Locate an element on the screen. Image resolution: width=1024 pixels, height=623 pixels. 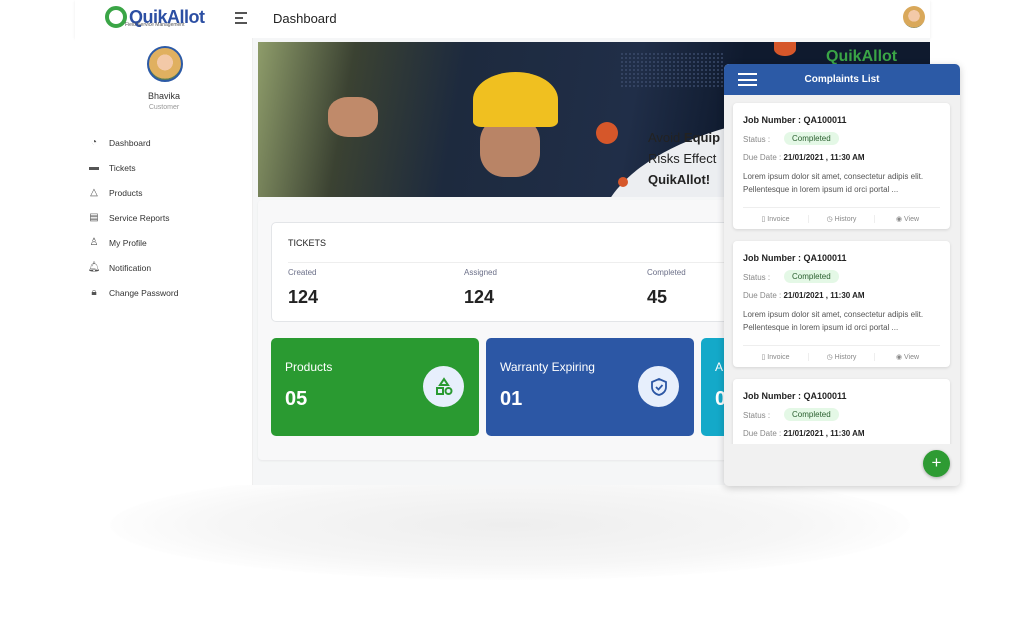
sidebar-item-change-password: 🔒︎ Change Password is located at coordinates (132, 292).